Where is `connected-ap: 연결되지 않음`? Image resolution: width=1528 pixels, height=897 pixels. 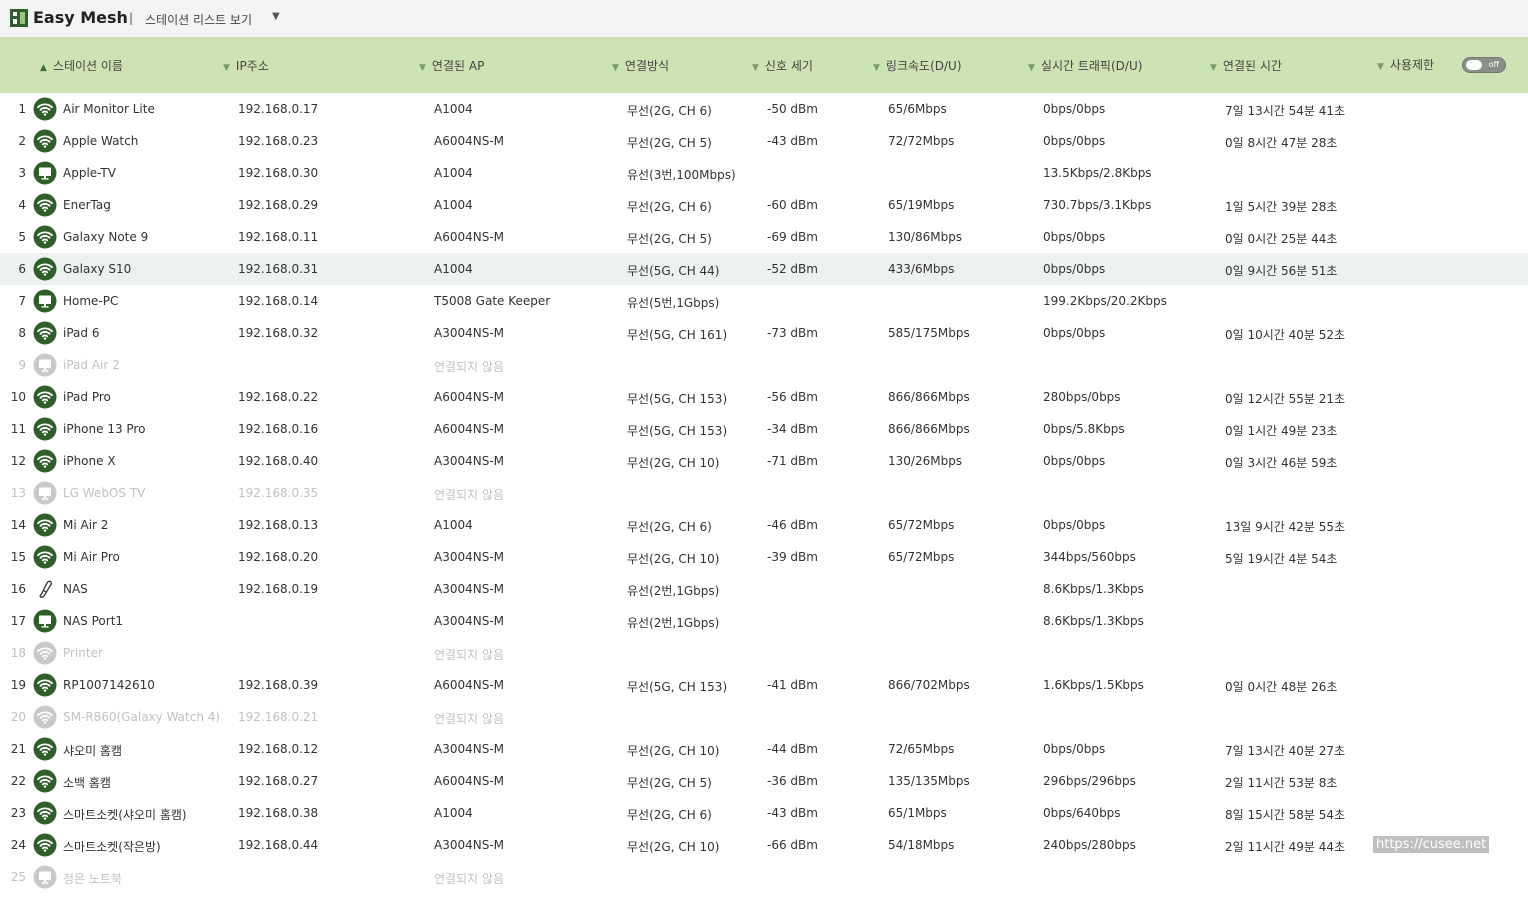
connected-ap: 연결되지 않음 is located at coordinates (469, 719).